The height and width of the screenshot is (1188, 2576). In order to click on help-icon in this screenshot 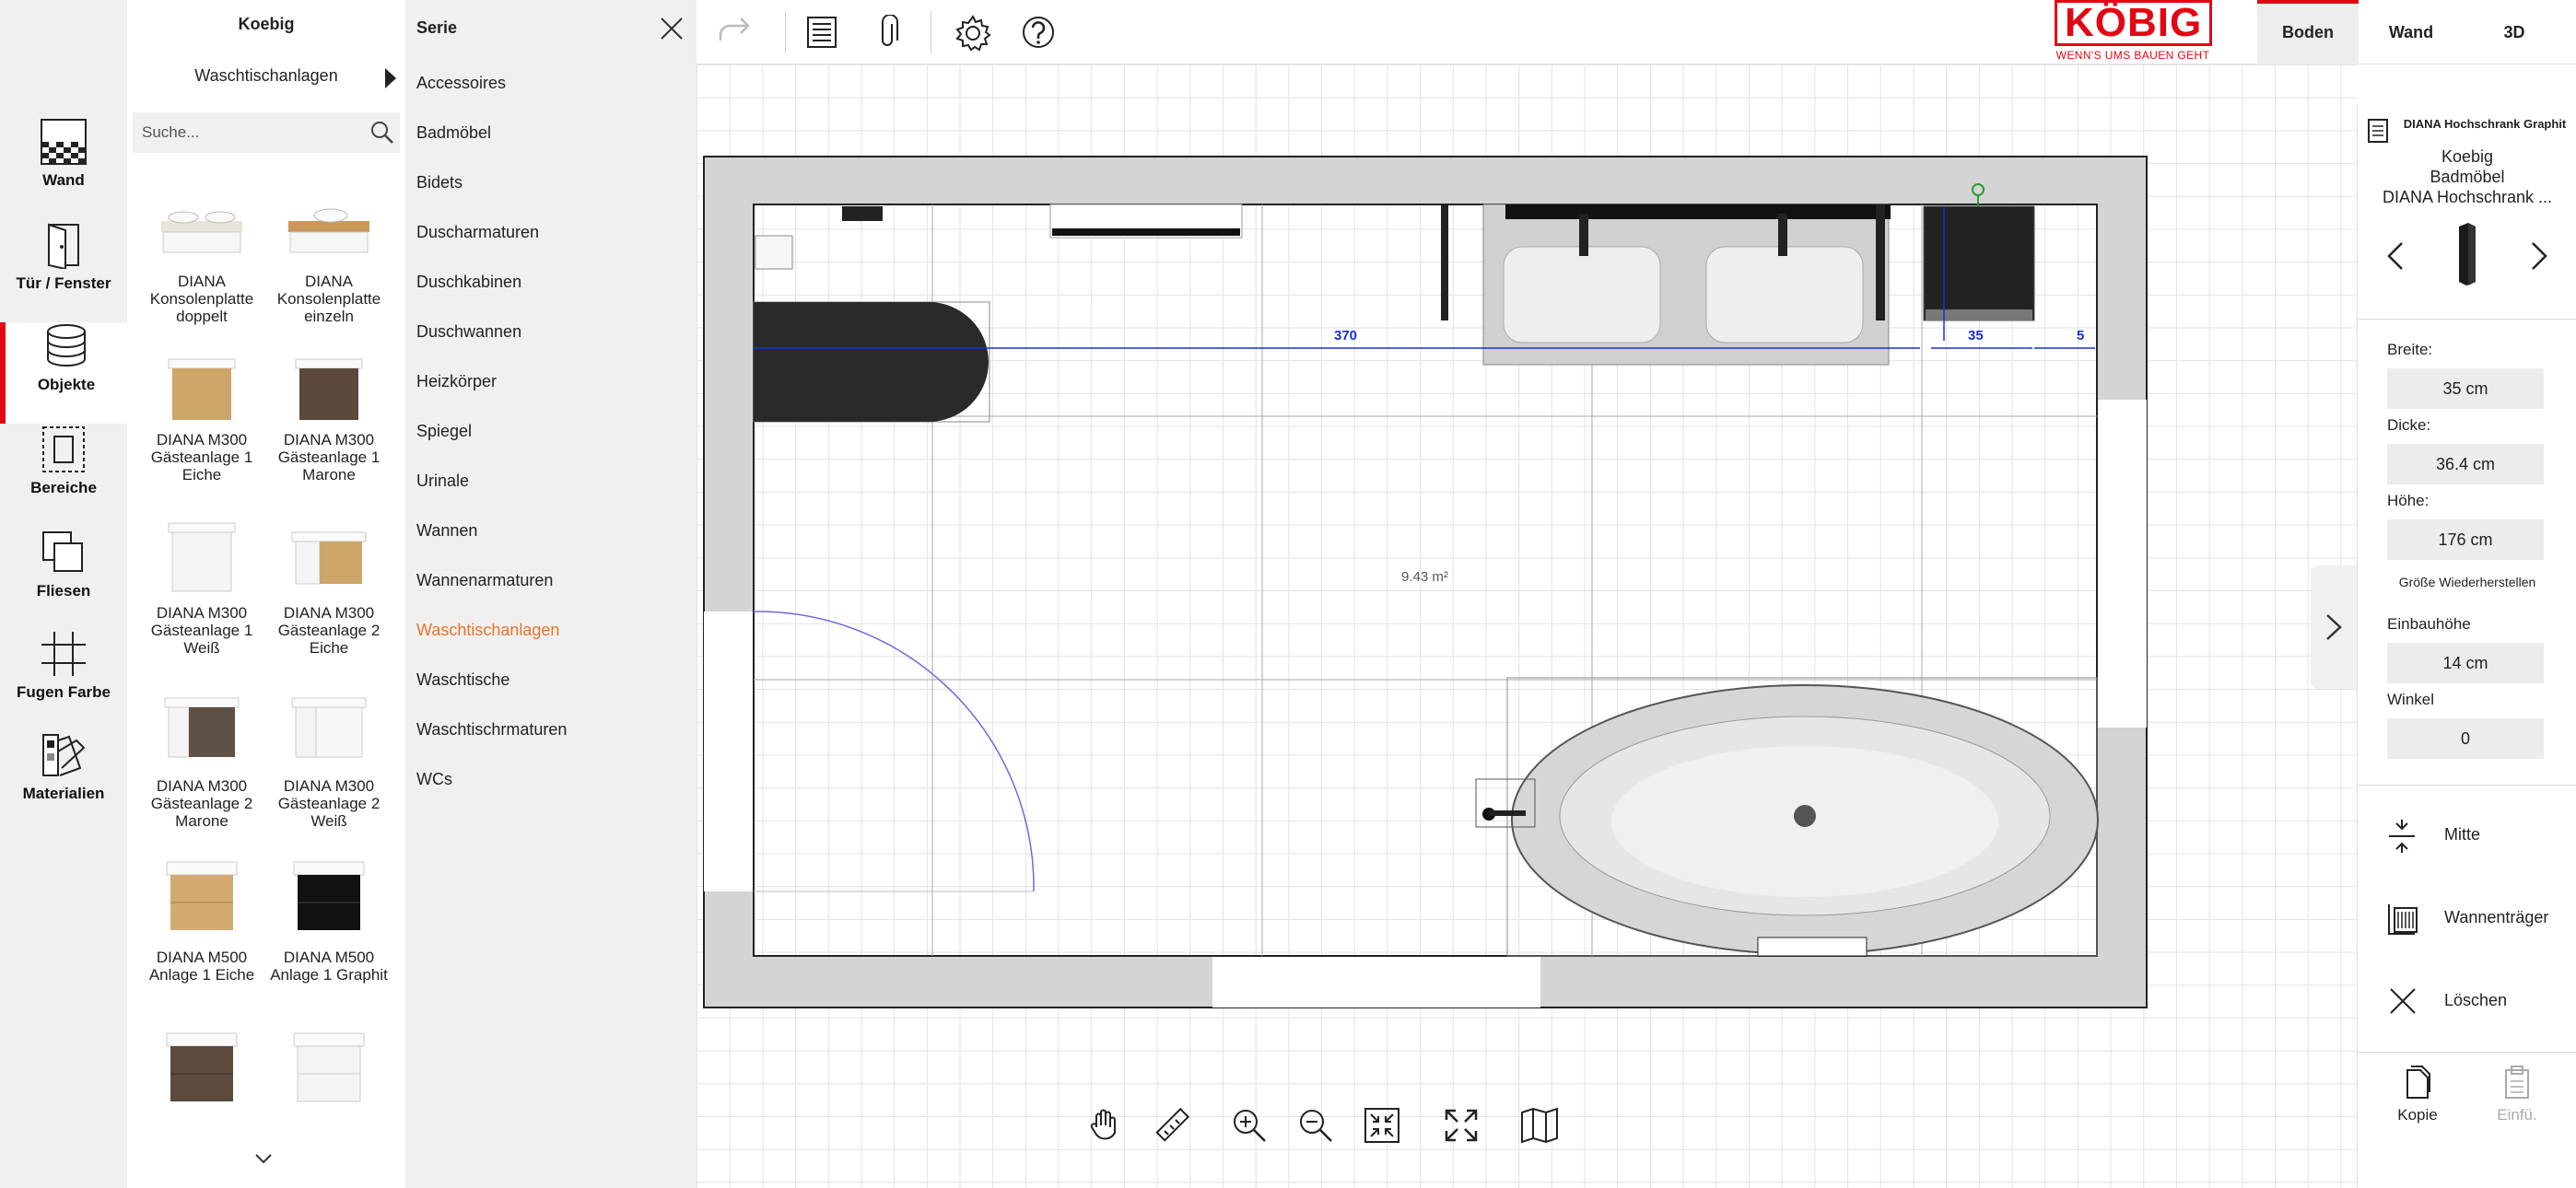, I will do `click(1038, 32)`.